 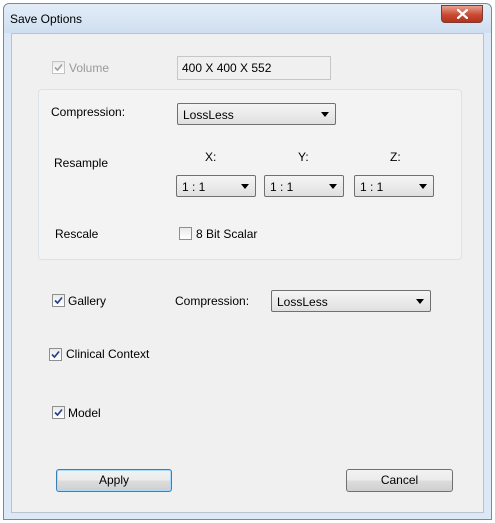 I want to click on resample-z-dropdown: 1, so click(x=394, y=186).